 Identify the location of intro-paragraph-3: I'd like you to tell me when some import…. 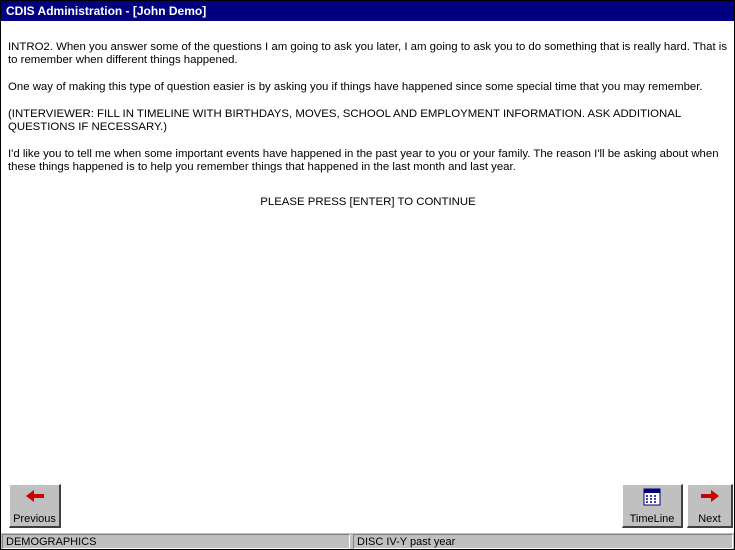
(363, 160).